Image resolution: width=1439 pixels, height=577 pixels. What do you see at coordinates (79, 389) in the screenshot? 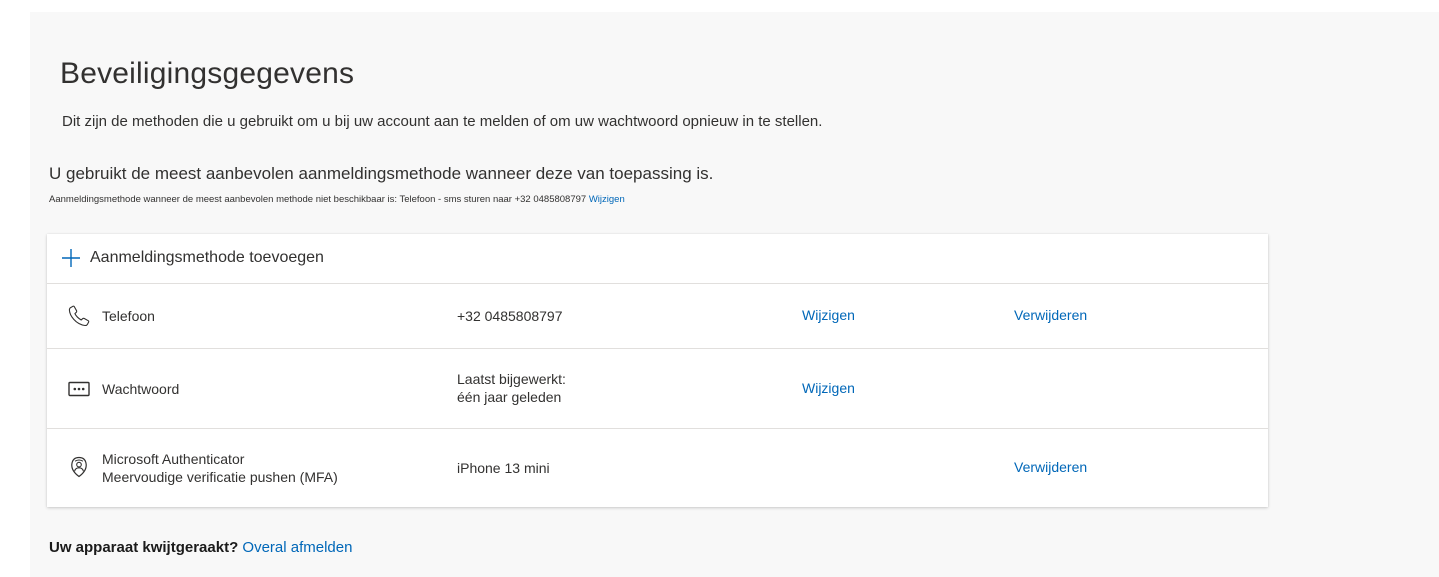
I see `password-icon` at bounding box center [79, 389].